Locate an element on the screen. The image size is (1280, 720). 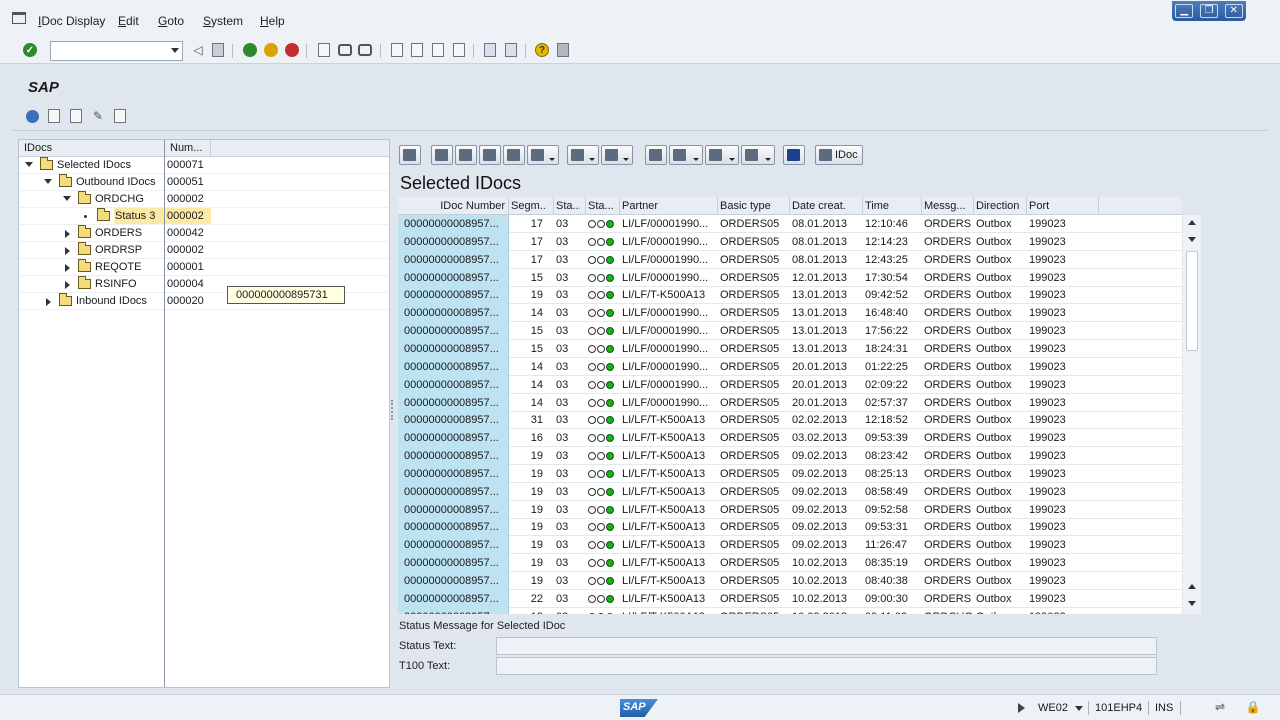
first-page-icon is located at coordinates (397, 50).